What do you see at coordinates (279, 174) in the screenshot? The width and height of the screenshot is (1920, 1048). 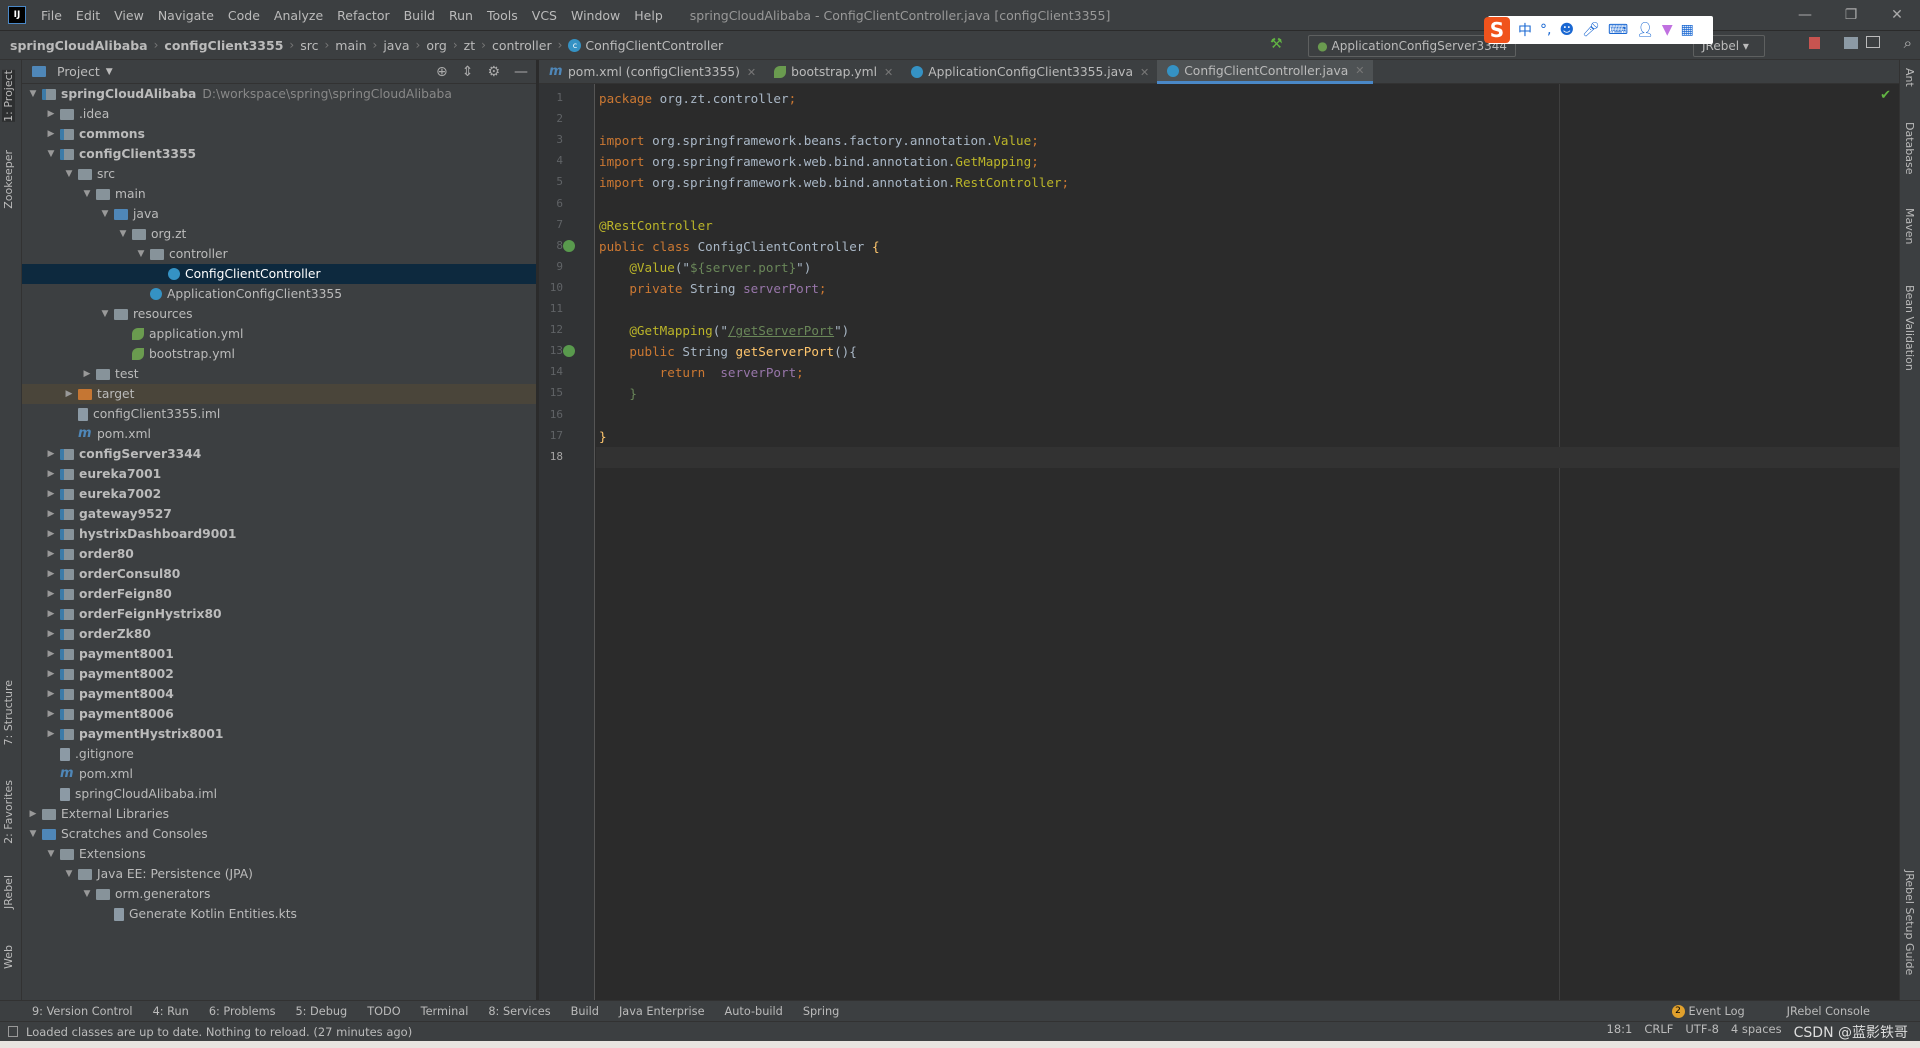 I see `tree-item: ▼ src` at bounding box center [279, 174].